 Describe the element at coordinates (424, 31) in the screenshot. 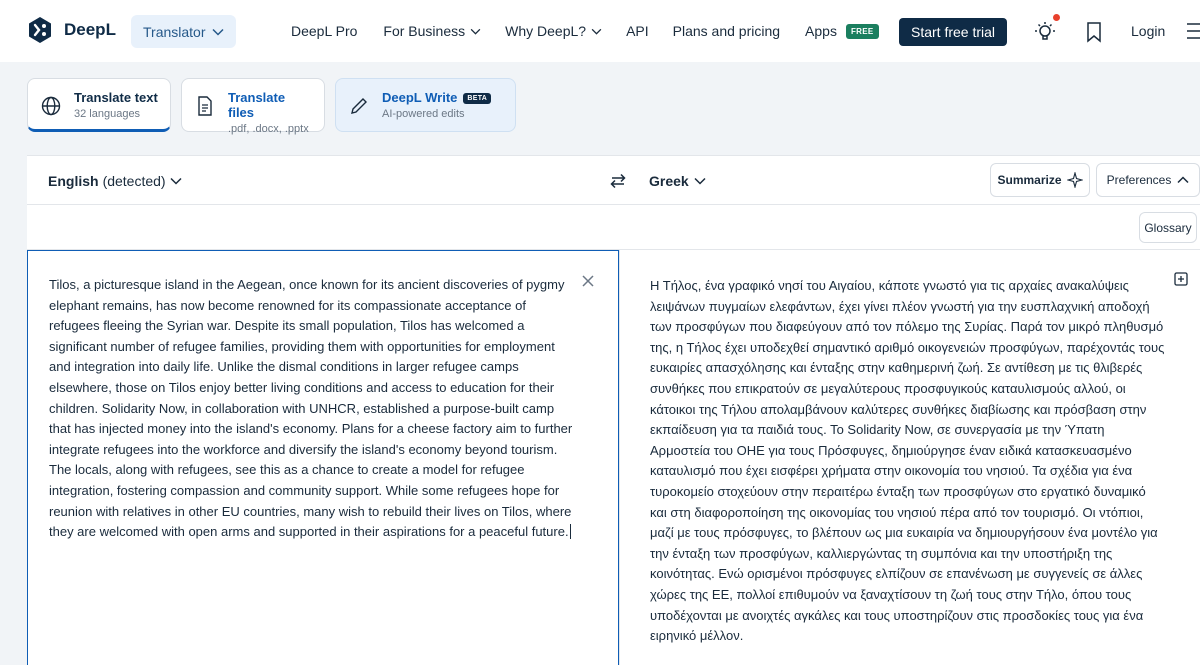

I see `nav-for-business-label: For Business` at that location.